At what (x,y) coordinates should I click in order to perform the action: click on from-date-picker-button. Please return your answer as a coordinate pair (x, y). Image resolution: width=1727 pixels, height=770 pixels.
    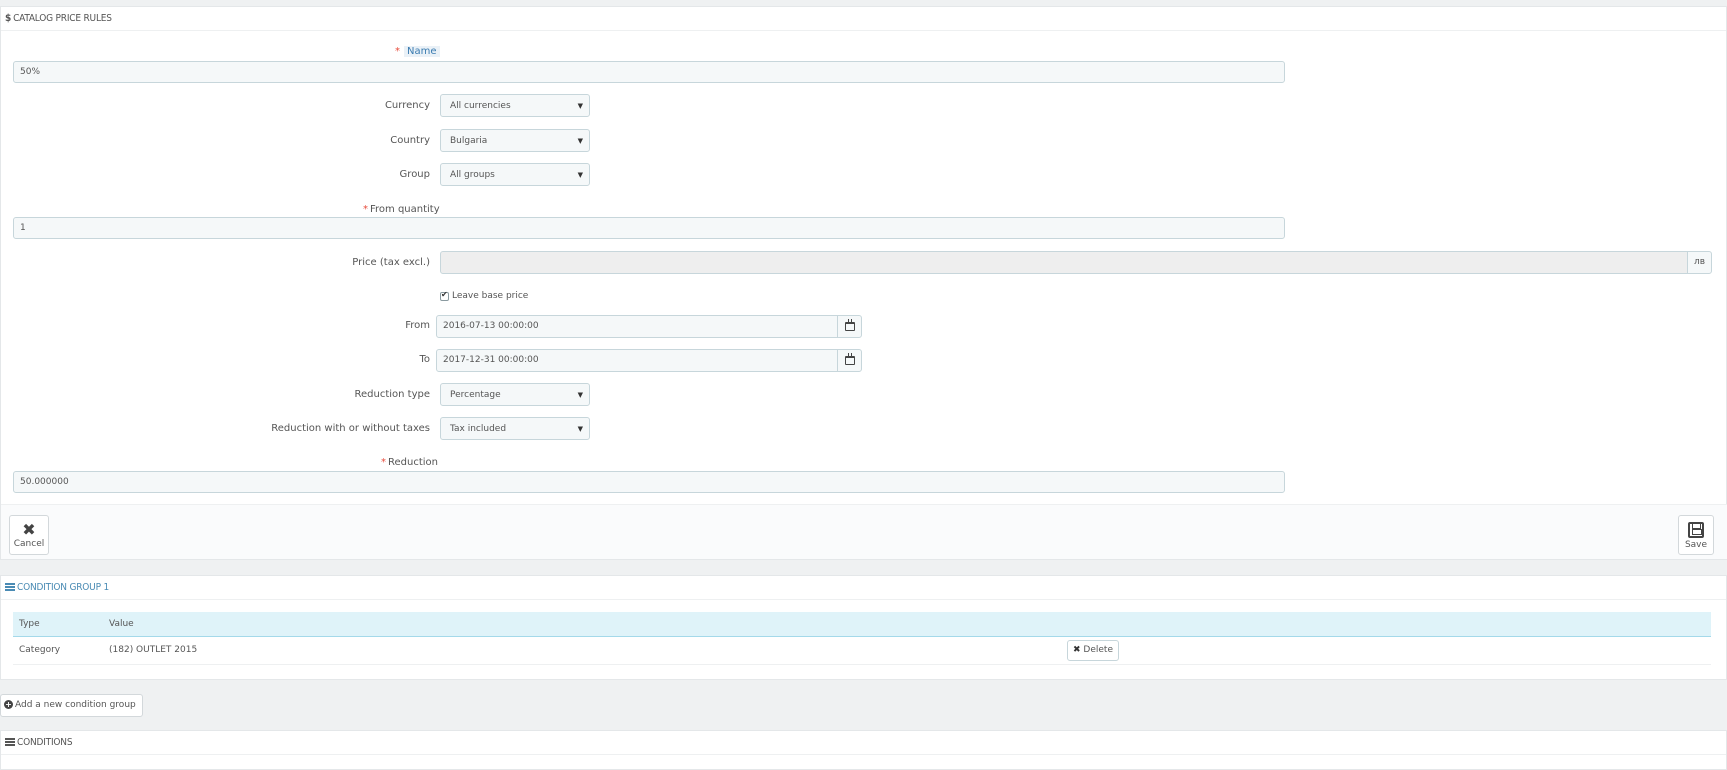
    Looking at the image, I should click on (849, 326).